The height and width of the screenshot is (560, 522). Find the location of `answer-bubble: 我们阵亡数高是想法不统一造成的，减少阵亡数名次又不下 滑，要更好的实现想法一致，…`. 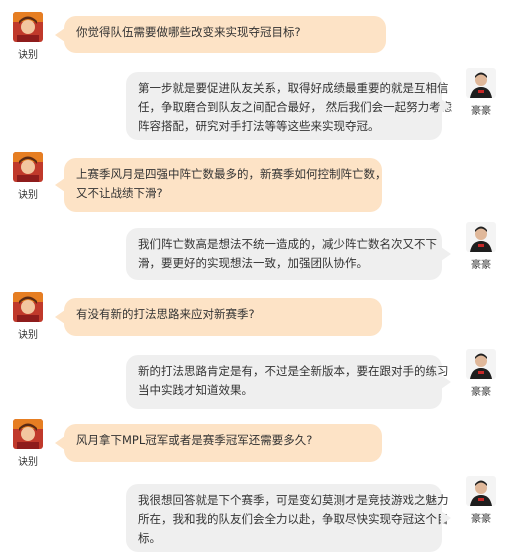

answer-bubble: 我们阵亡数高是想法不统一造成的，减少阵亡数名次又不下 滑，要更好的实现想法一致，… is located at coordinates (288, 254).